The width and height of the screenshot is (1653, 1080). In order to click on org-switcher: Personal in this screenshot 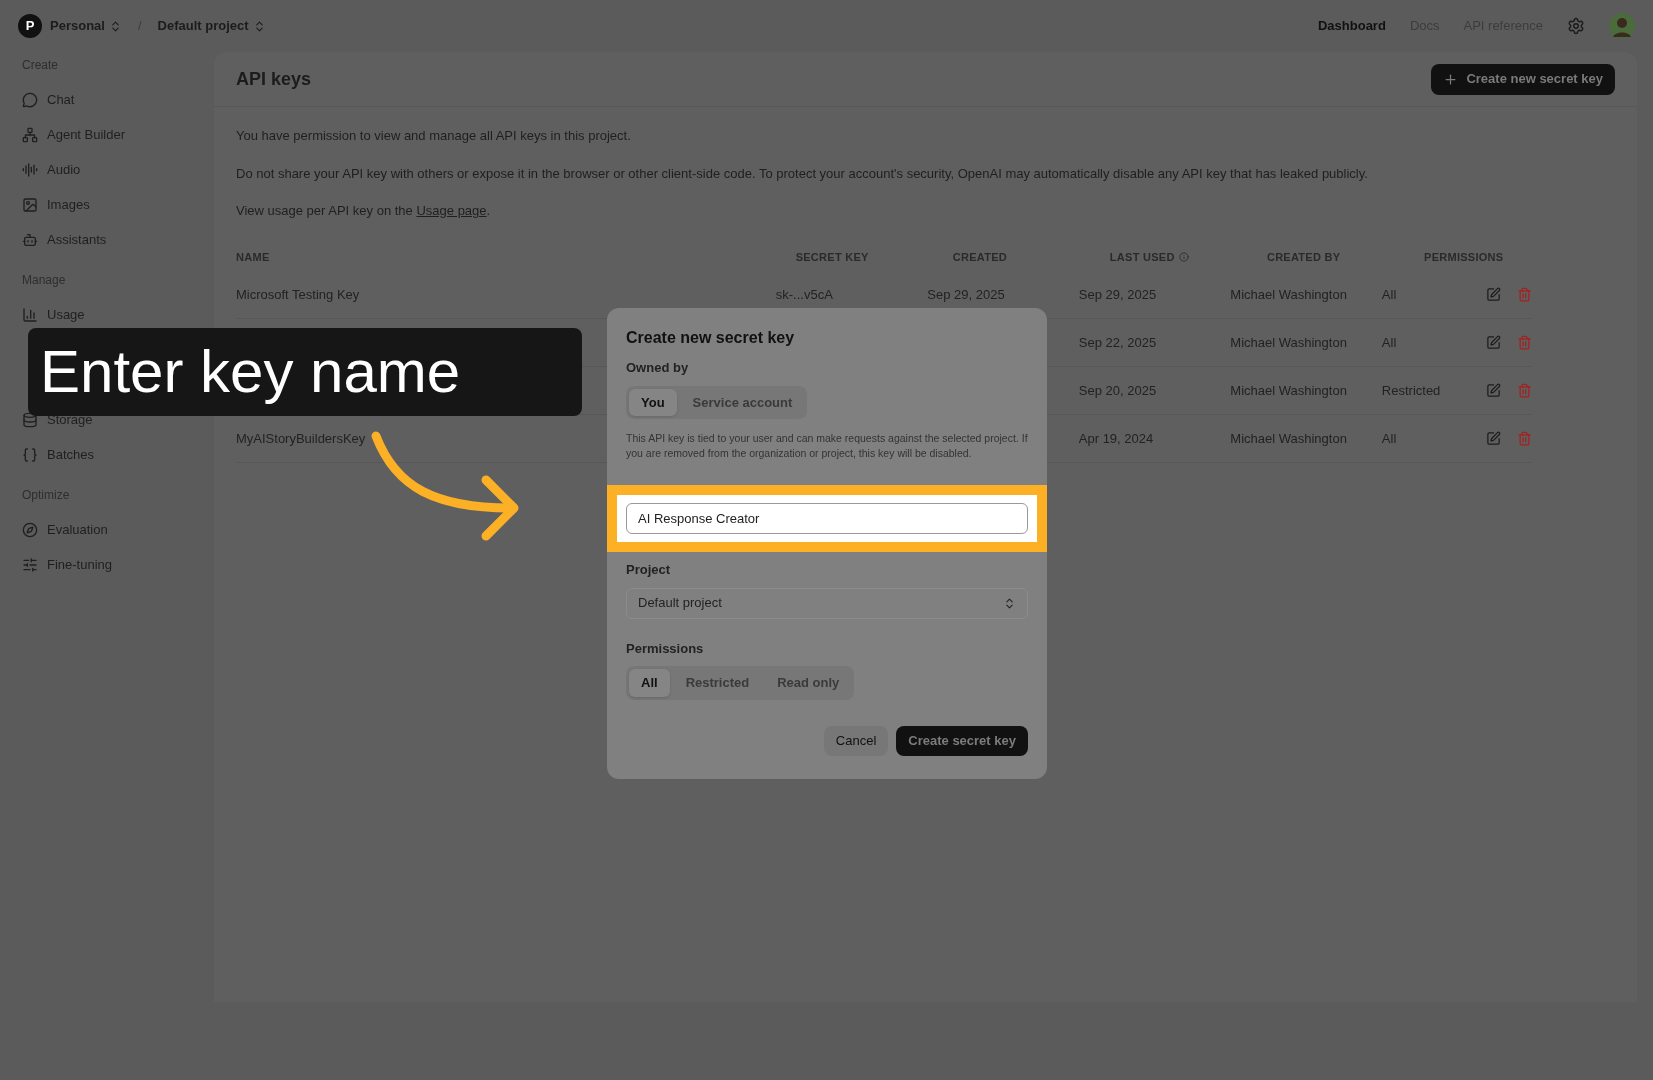, I will do `click(86, 26)`.